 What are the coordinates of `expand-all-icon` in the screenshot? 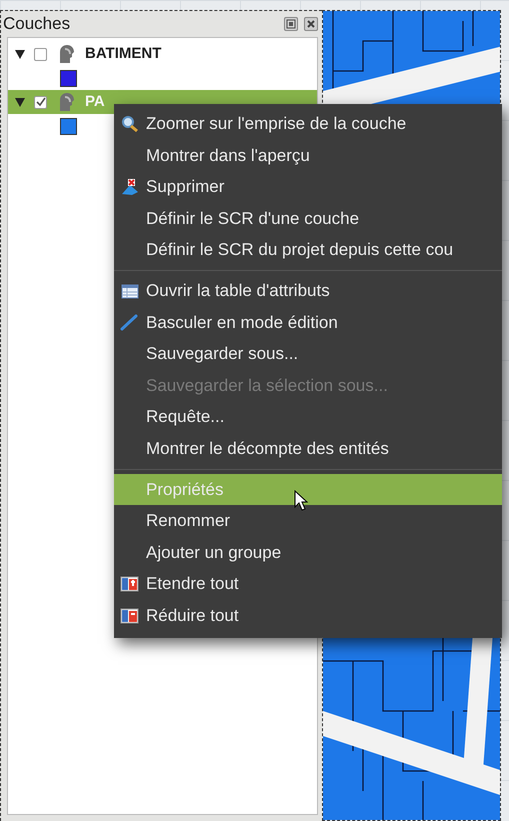 It's located at (130, 584).